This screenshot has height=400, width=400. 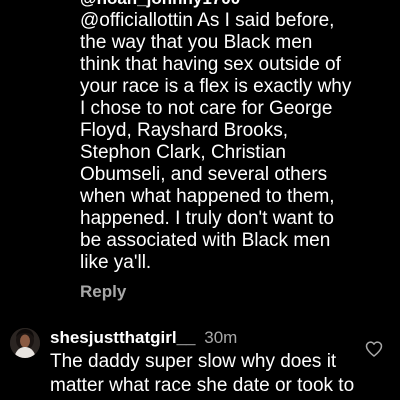 What do you see at coordinates (205, 240) in the screenshot?
I see `reply-text-line: be associated with Black men` at bounding box center [205, 240].